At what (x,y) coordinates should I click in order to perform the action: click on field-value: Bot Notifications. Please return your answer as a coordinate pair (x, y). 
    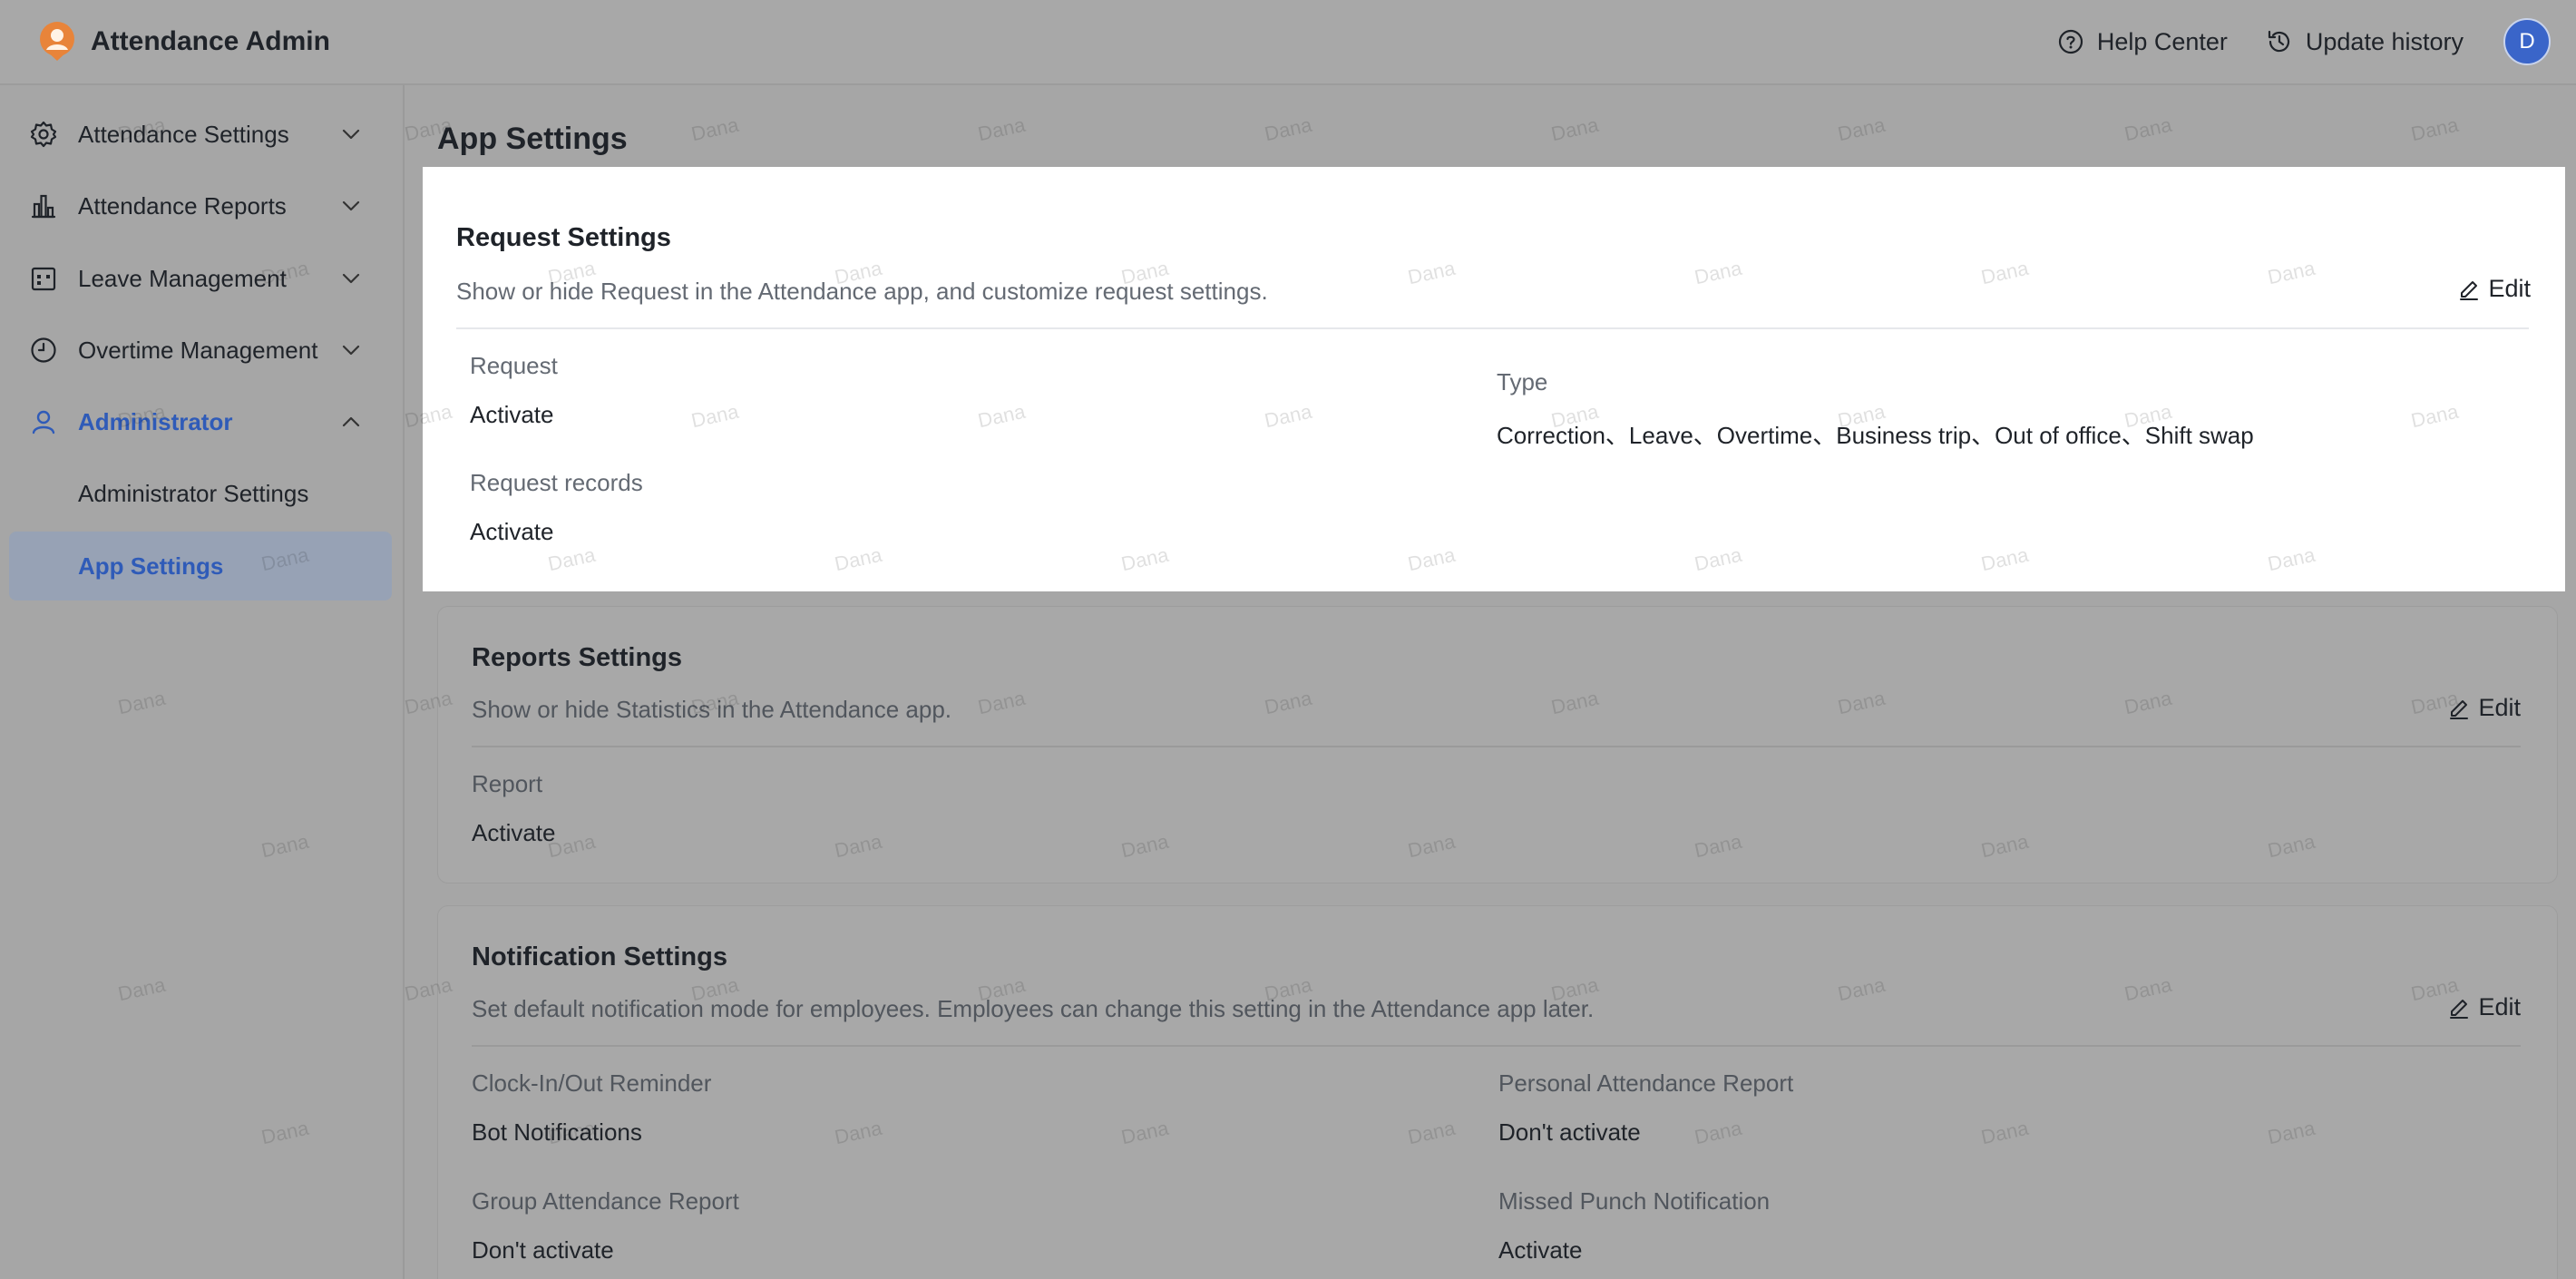
    Looking at the image, I should click on (557, 1132).